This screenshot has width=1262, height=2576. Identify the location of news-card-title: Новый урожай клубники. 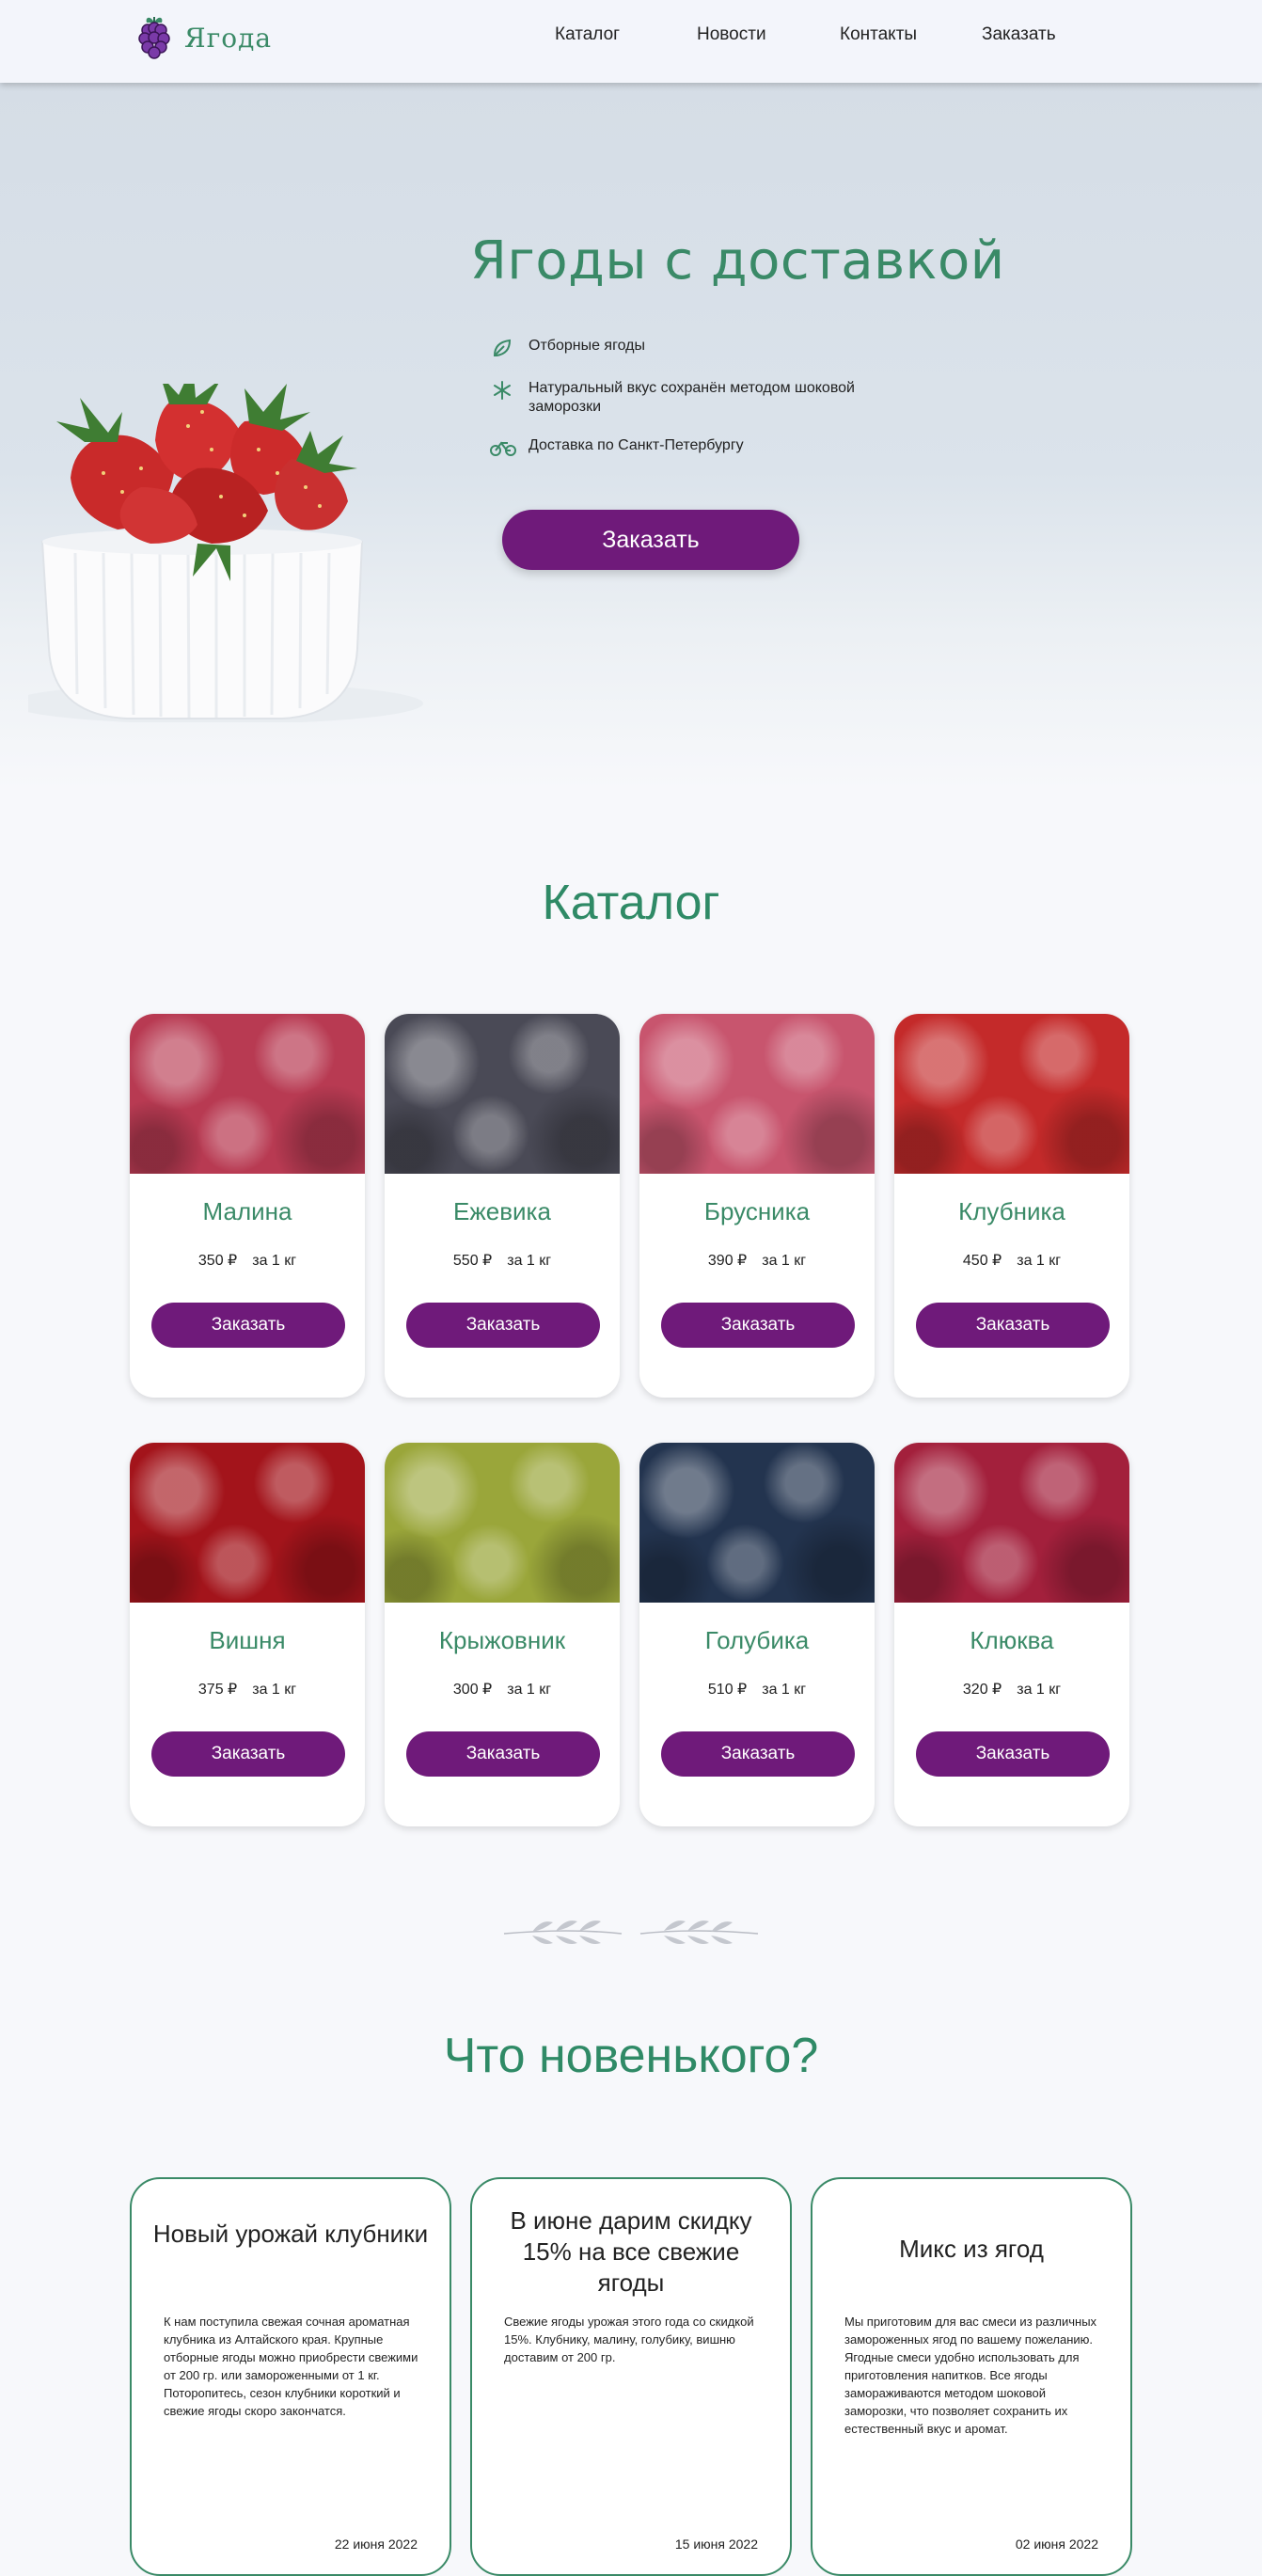
(290, 2234).